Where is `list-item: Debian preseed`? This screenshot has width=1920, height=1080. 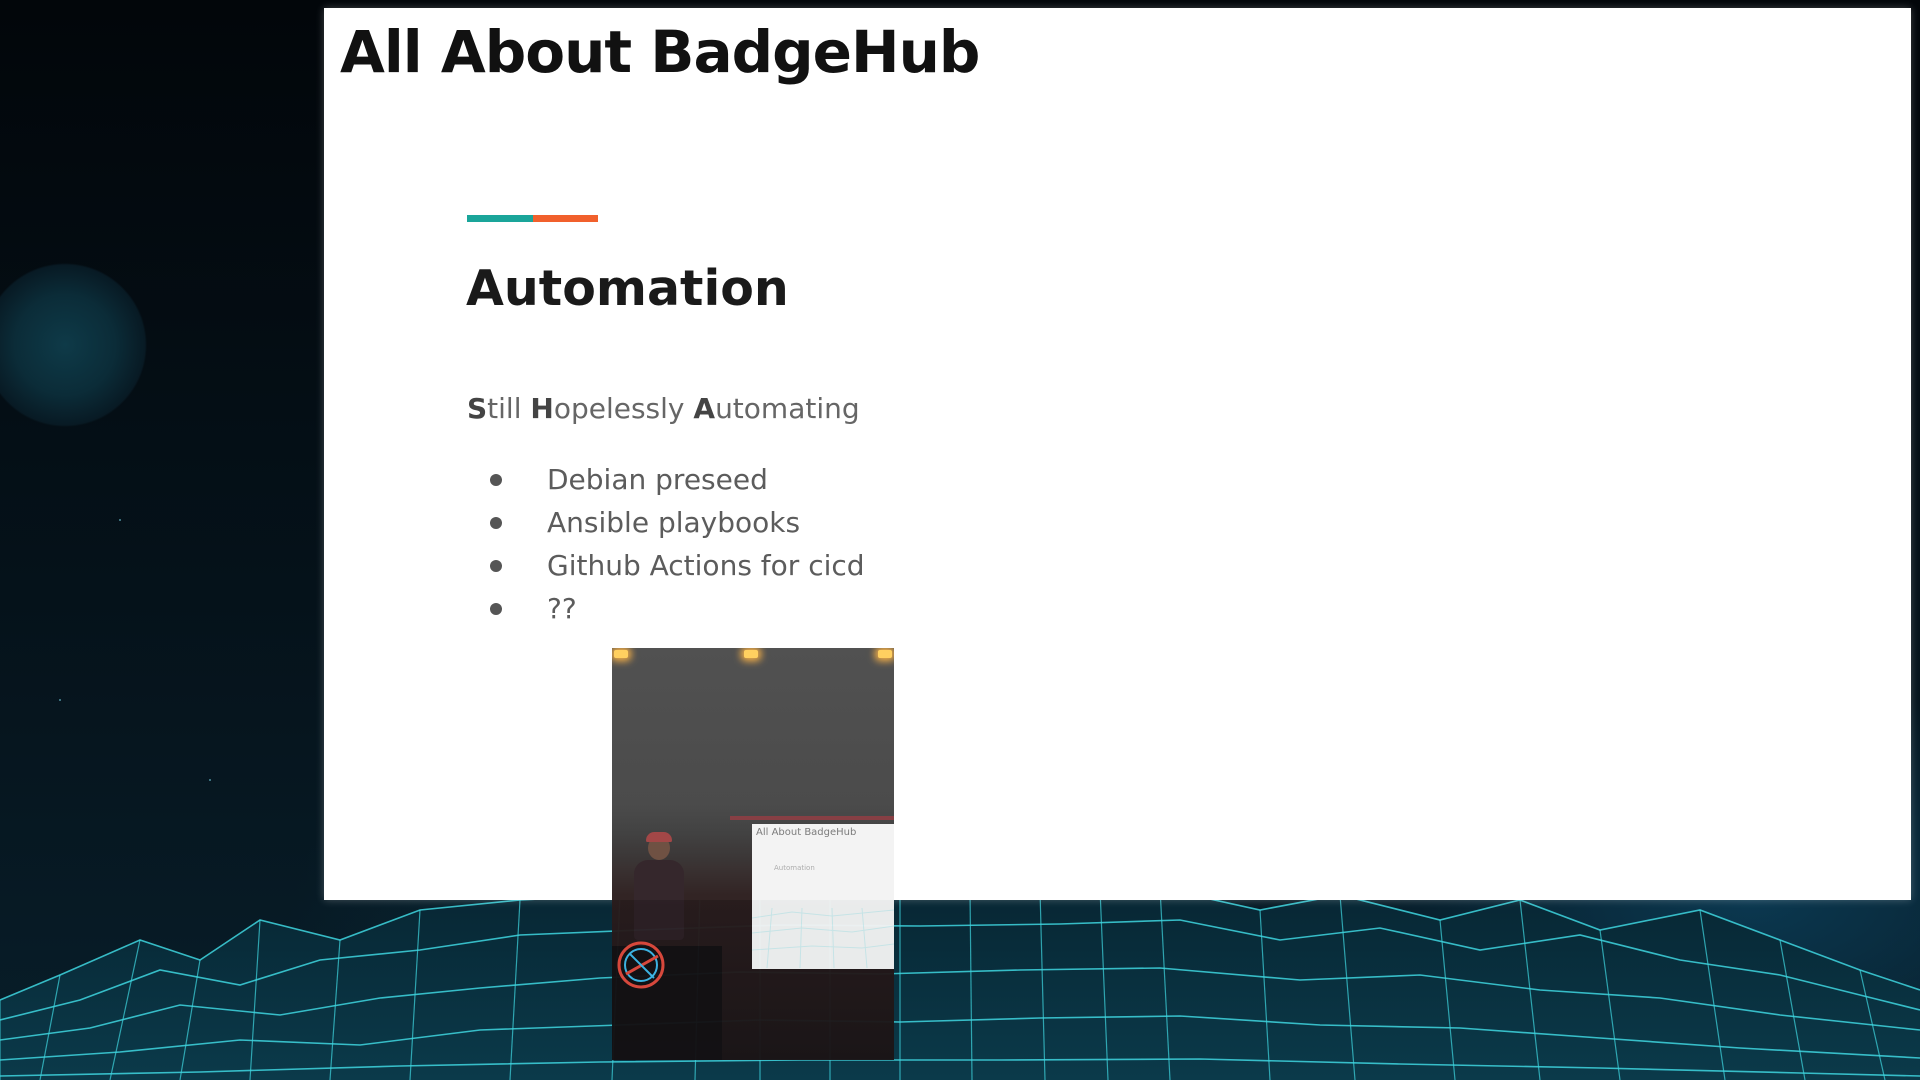 list-item: Debian preseed is located at coordinates (666, 479).